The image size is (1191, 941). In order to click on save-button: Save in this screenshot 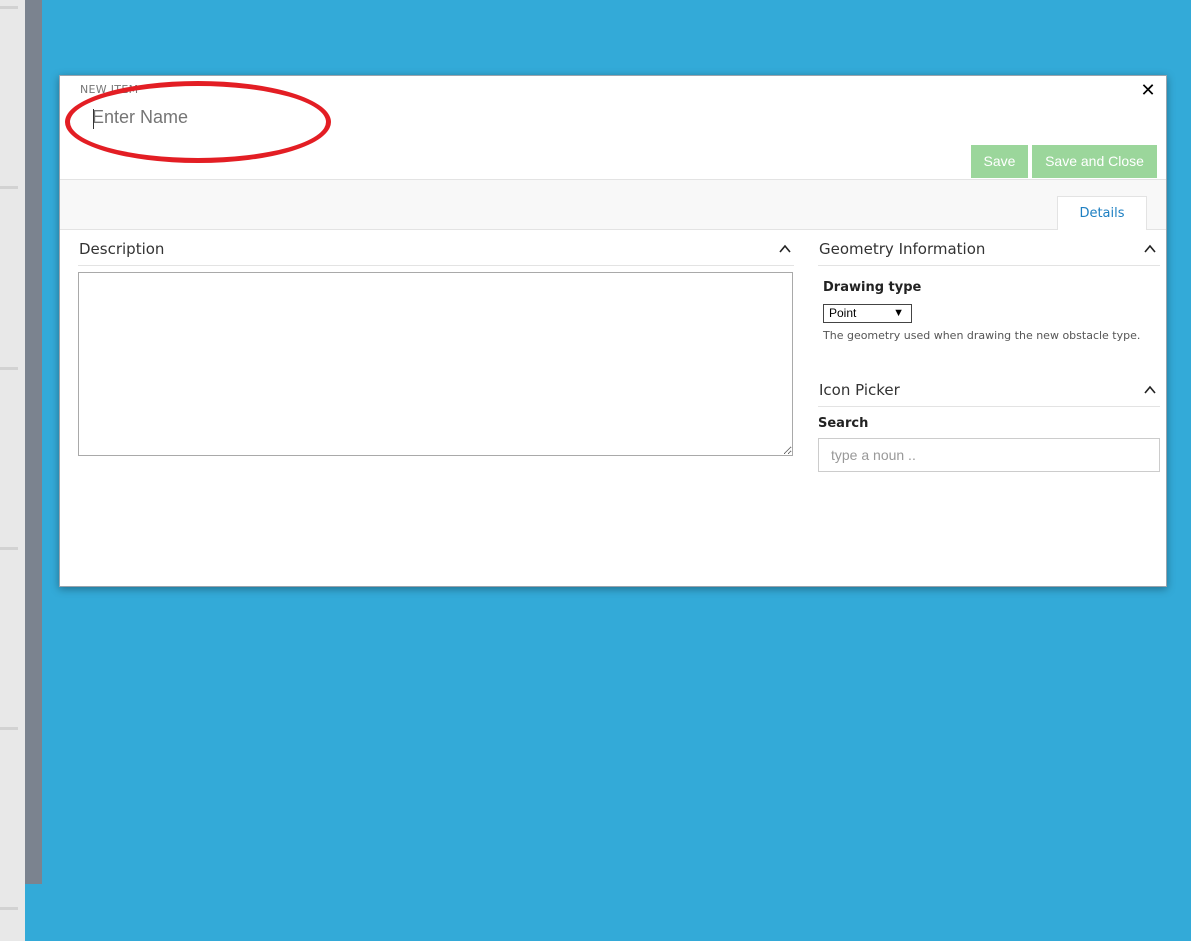, I will do `click(999, 161)`.